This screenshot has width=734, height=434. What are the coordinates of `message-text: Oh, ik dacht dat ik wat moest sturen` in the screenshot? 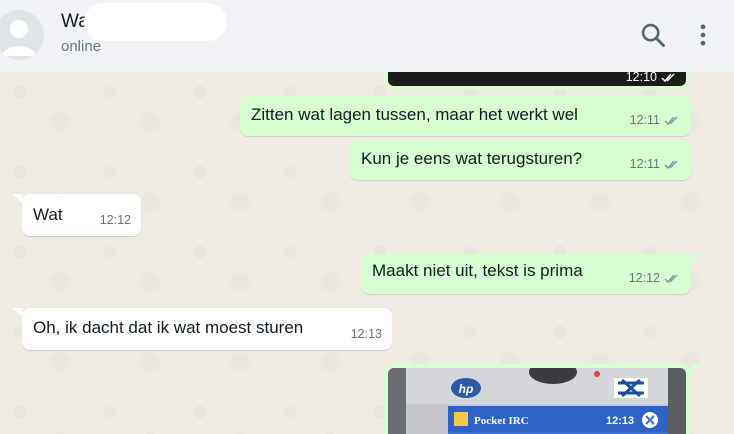 It's located at (168, 327).